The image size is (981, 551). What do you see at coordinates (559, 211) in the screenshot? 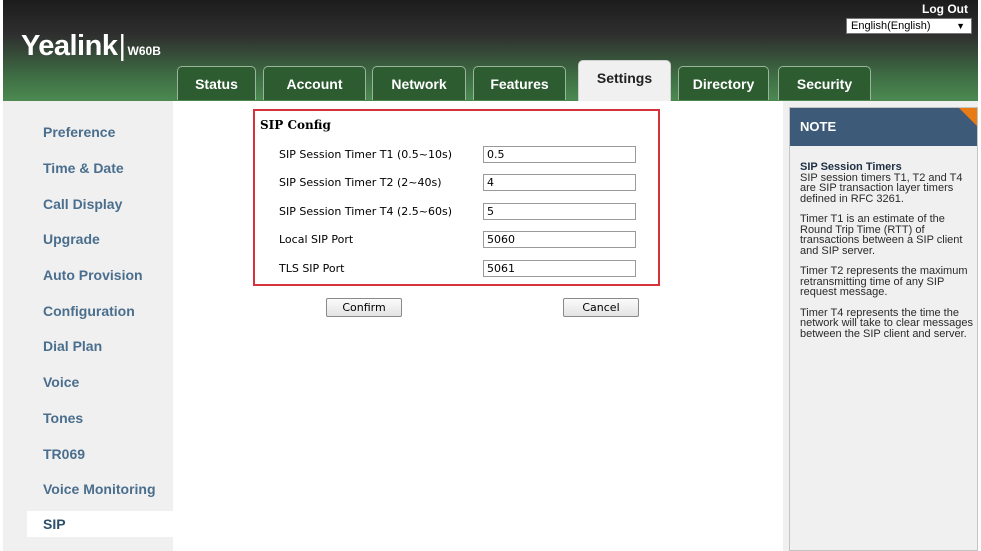
I see `t4-input` at bounding box center [559, 211].